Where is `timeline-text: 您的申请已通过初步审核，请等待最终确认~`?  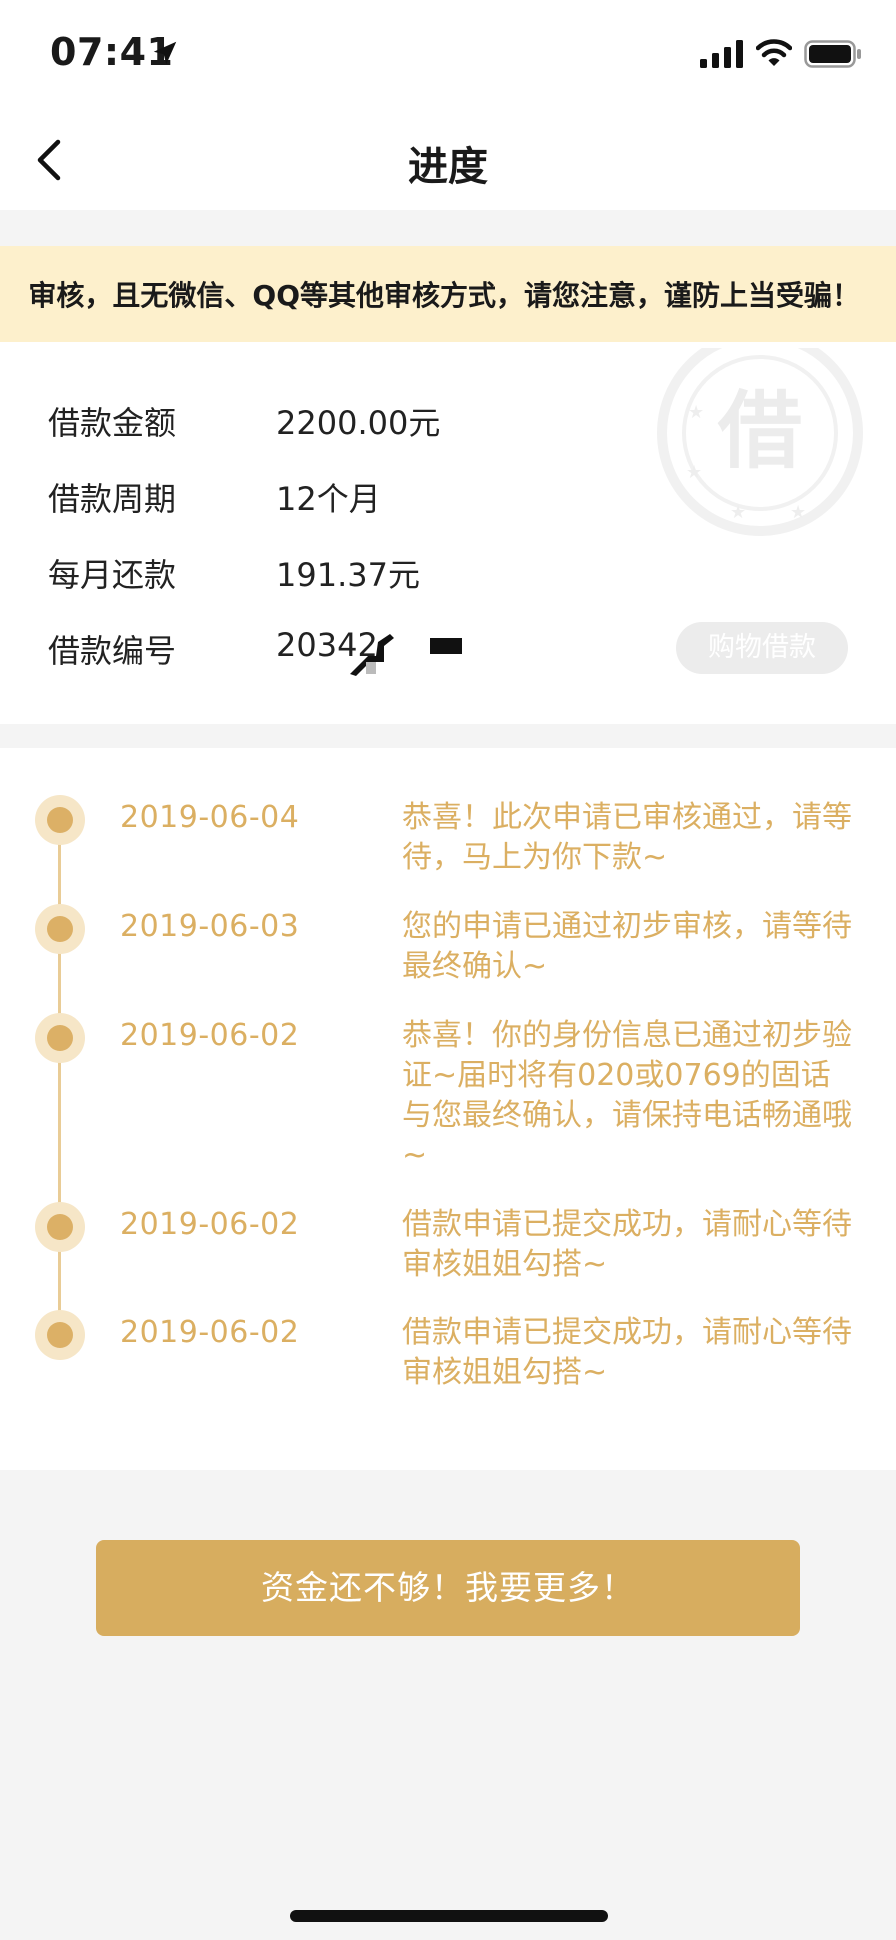
timeline-text: 您的申请已通过初步审核，请等待最终确认~ is located at coordinates (627, 946).